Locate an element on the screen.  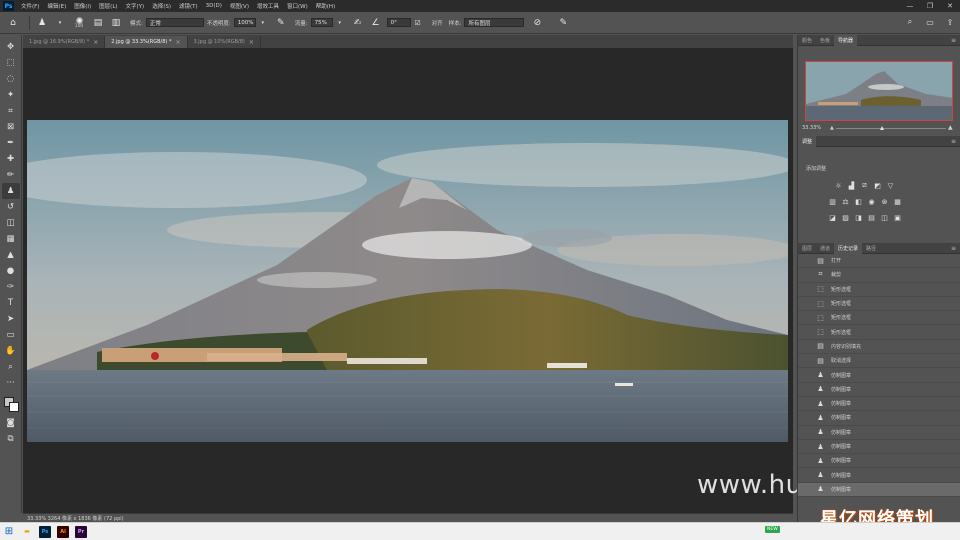
tab-swatches: 色板 is located at coordinates (825, 40).